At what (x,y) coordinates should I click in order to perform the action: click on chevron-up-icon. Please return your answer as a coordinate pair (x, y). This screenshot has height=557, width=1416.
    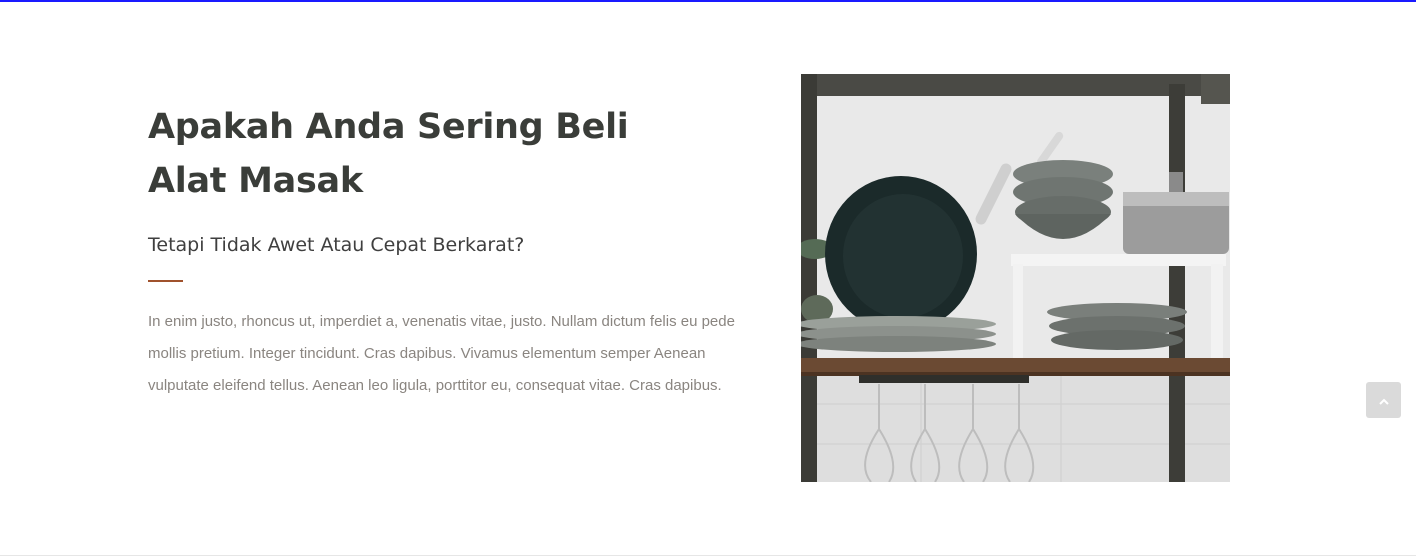
    Looking at the image, I should click on (1384, 400).